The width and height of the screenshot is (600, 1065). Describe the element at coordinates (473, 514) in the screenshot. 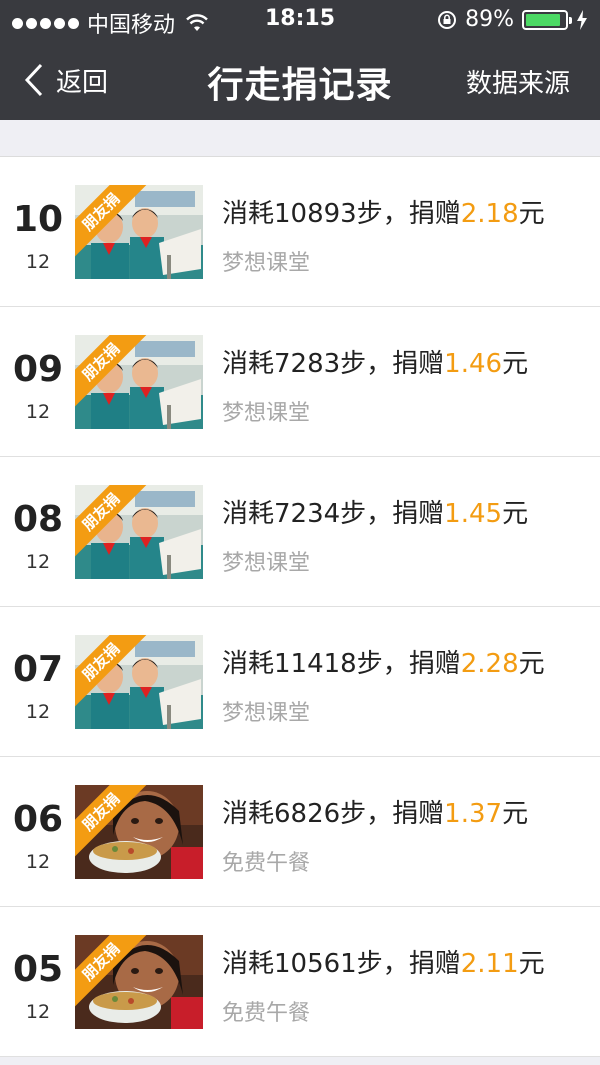

I see `donation-amount: 1.45` at that location.